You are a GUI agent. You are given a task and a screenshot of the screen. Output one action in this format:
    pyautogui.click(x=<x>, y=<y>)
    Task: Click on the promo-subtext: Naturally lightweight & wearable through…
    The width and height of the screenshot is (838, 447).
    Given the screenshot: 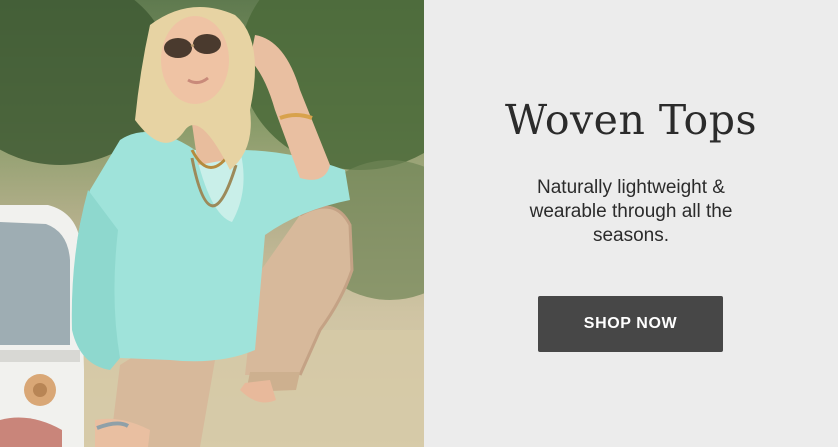 What is the action you would take?
    pyautogui.click(x=631, y=211)
    